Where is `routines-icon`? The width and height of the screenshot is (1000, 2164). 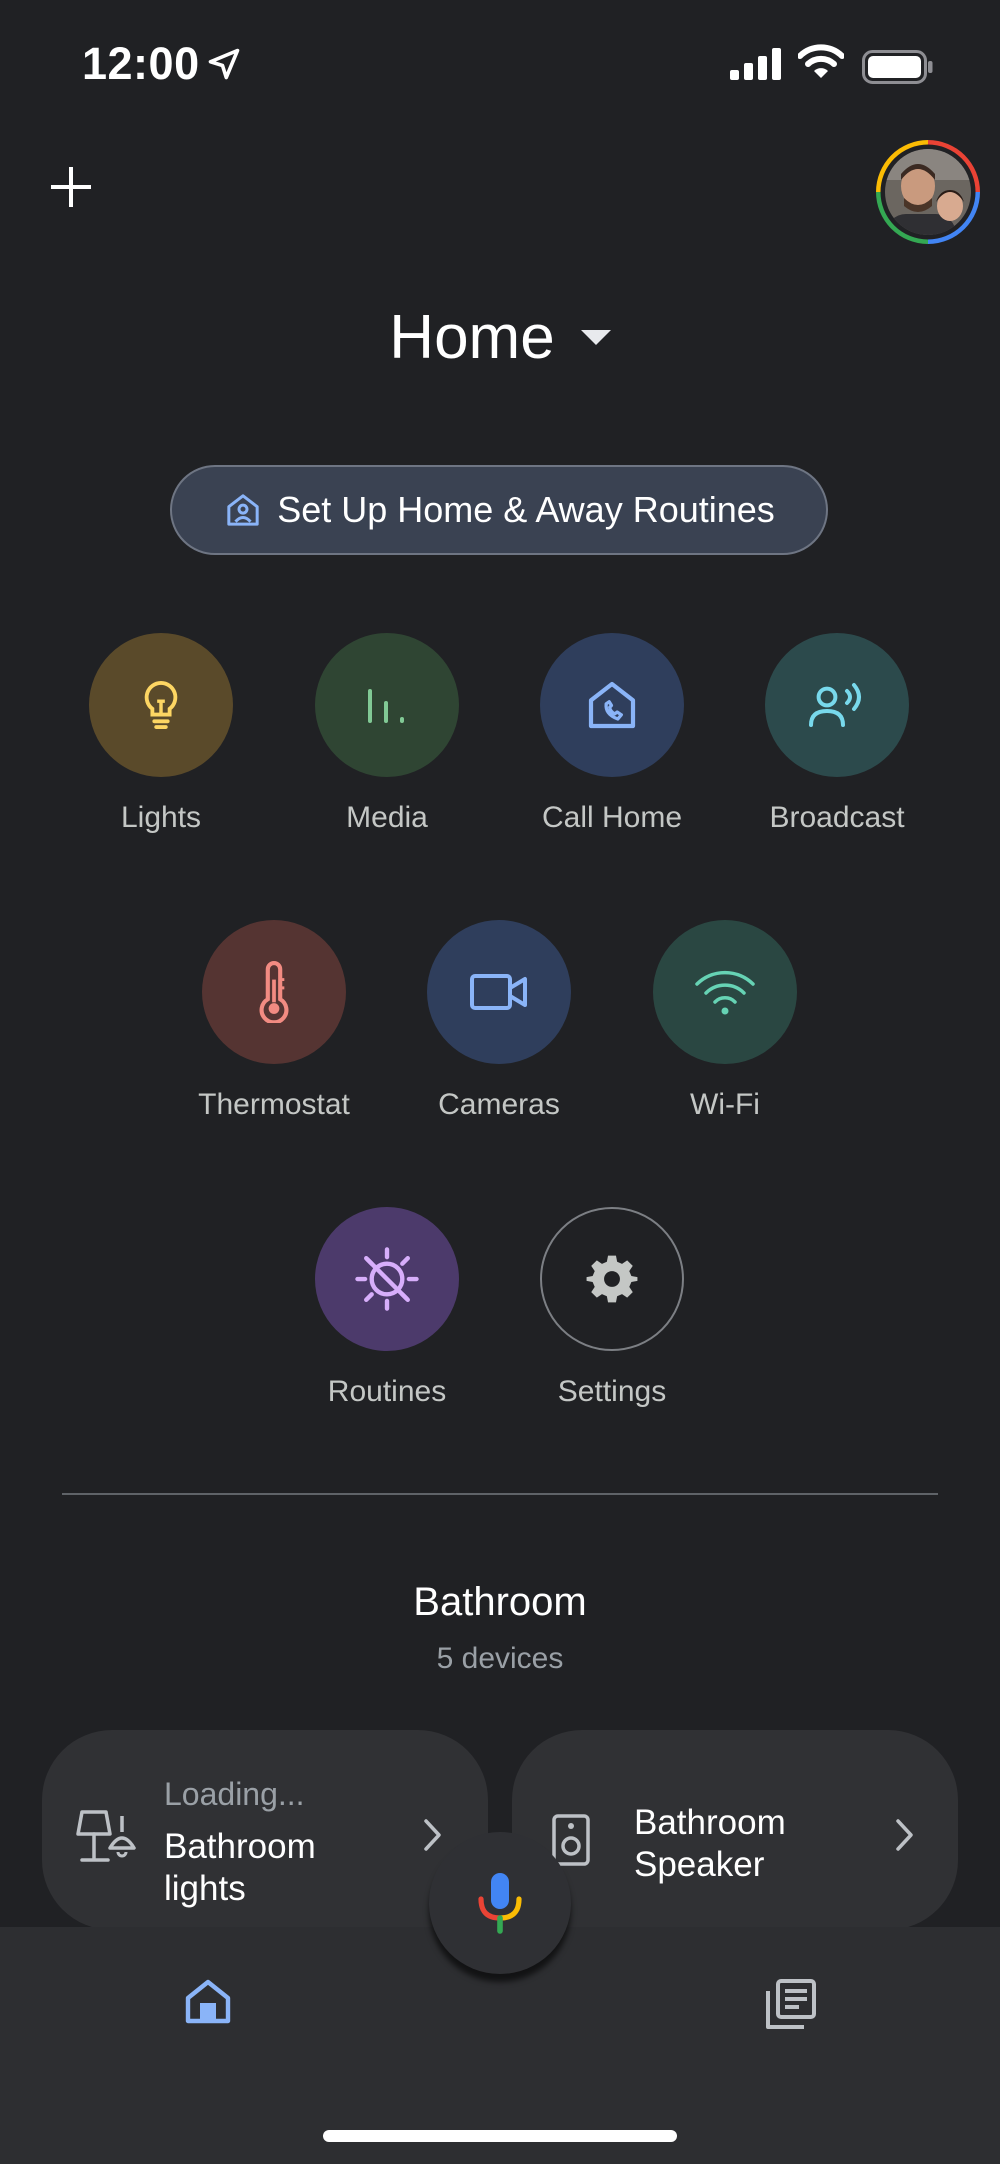
routines-icon is located at coordinates (387, 1279).